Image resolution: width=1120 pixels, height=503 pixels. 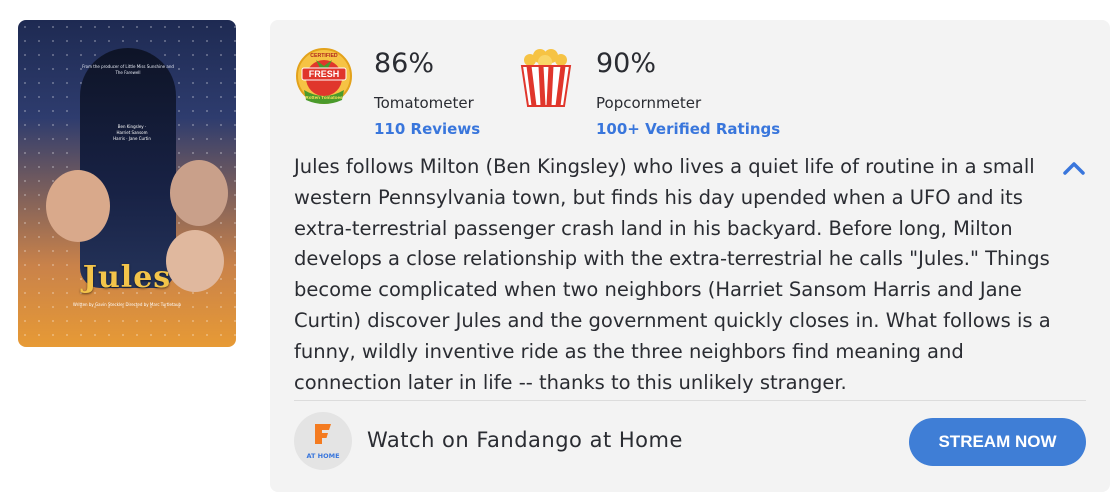 I want to click on popcorn-bucket-icon, so click(x=546, y=78).